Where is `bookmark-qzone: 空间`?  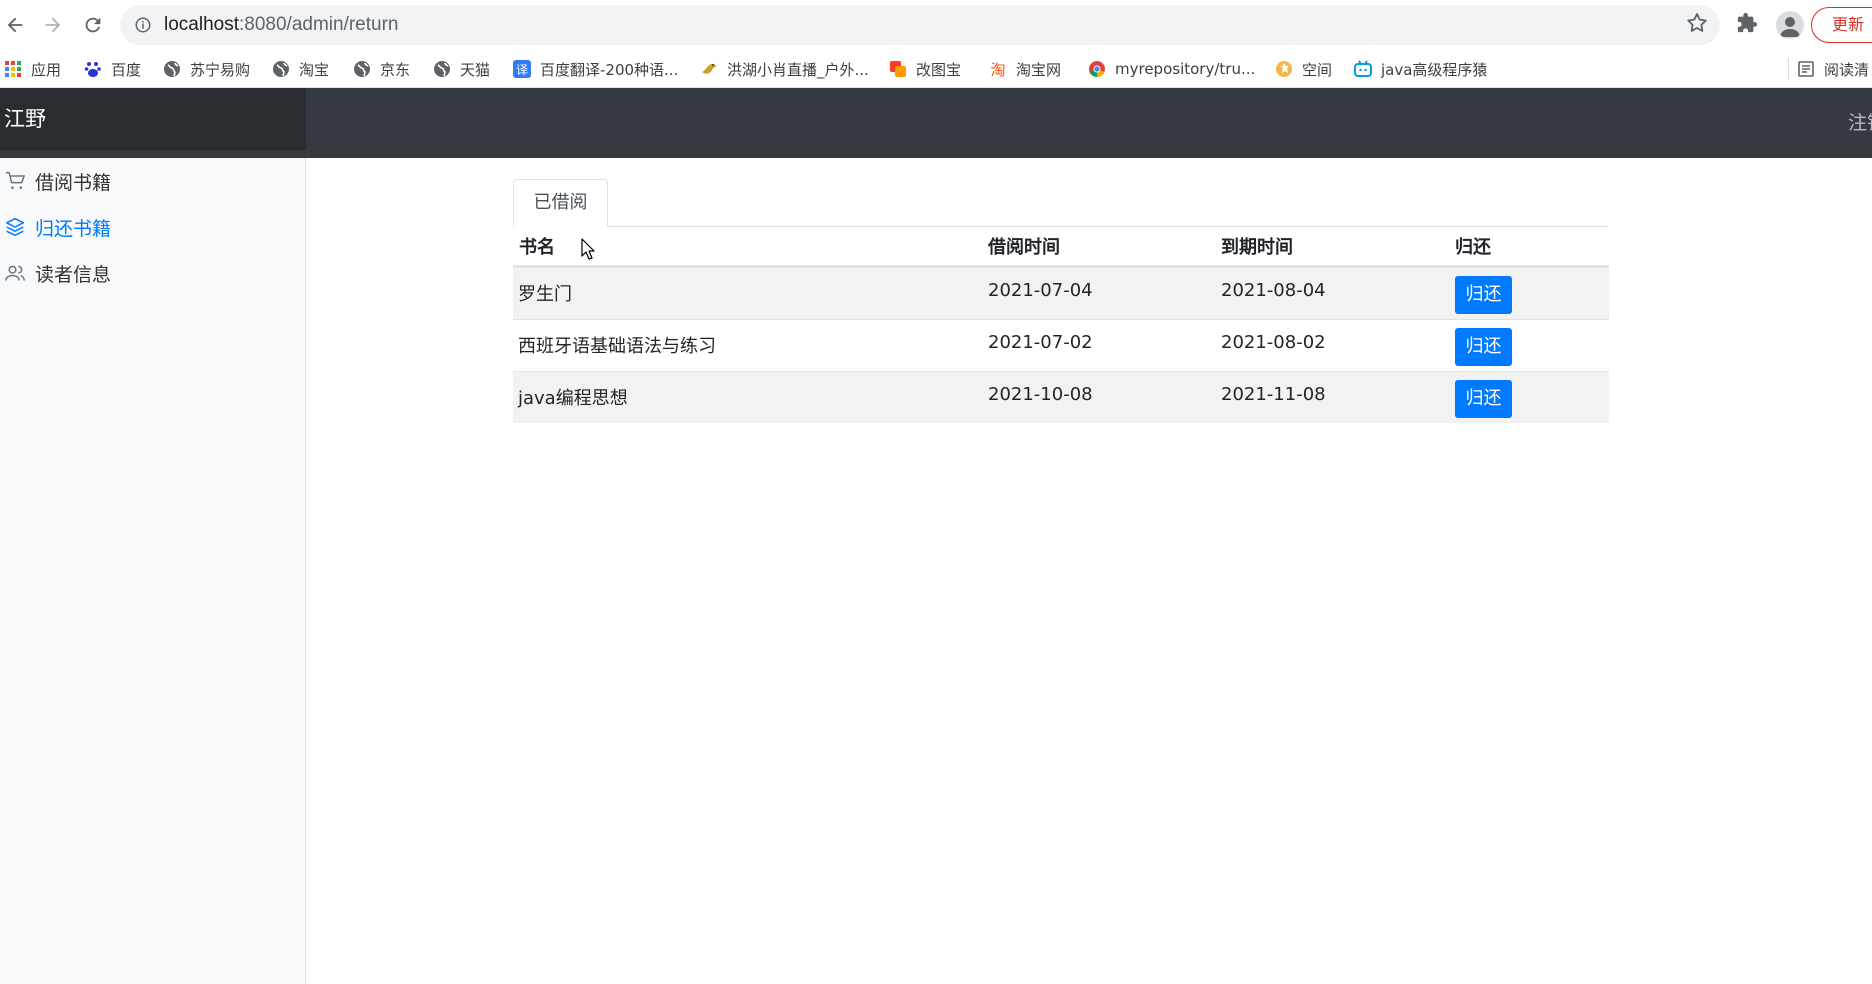 bookmark-qzone: 空间 is located at coordinates (1303, 69).